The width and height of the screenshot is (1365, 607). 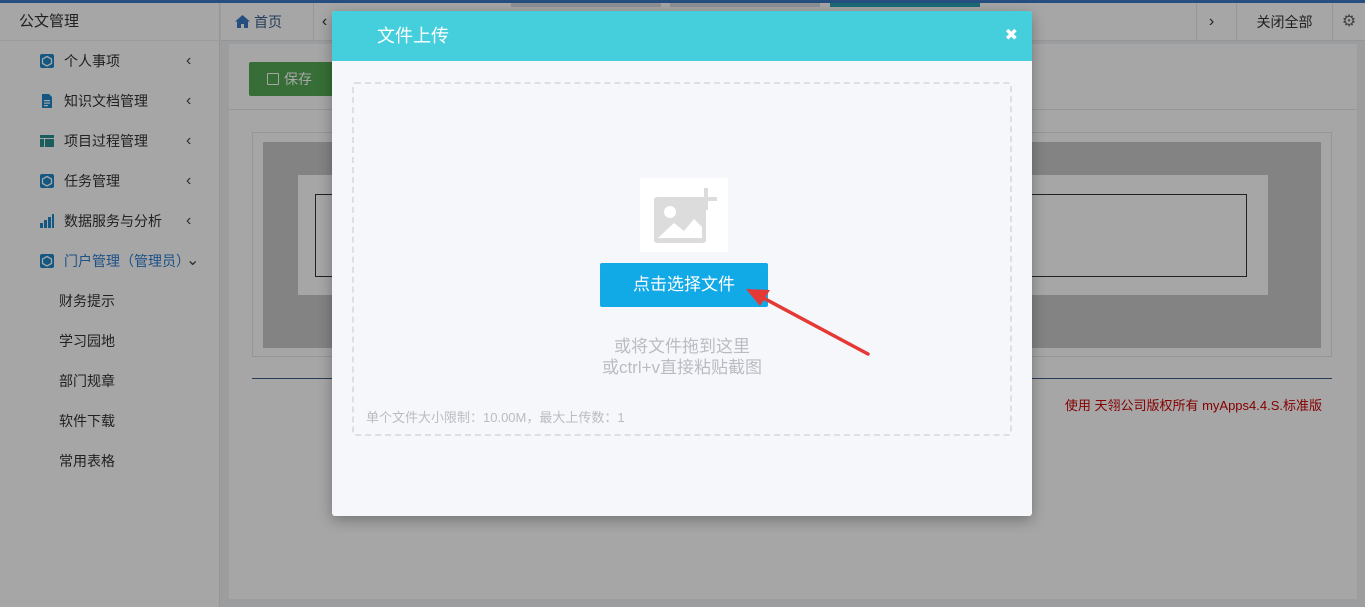 I want to click on paste-hint-text: 或ctrl+v直接粘贴截图, so click(x=682, y=367).